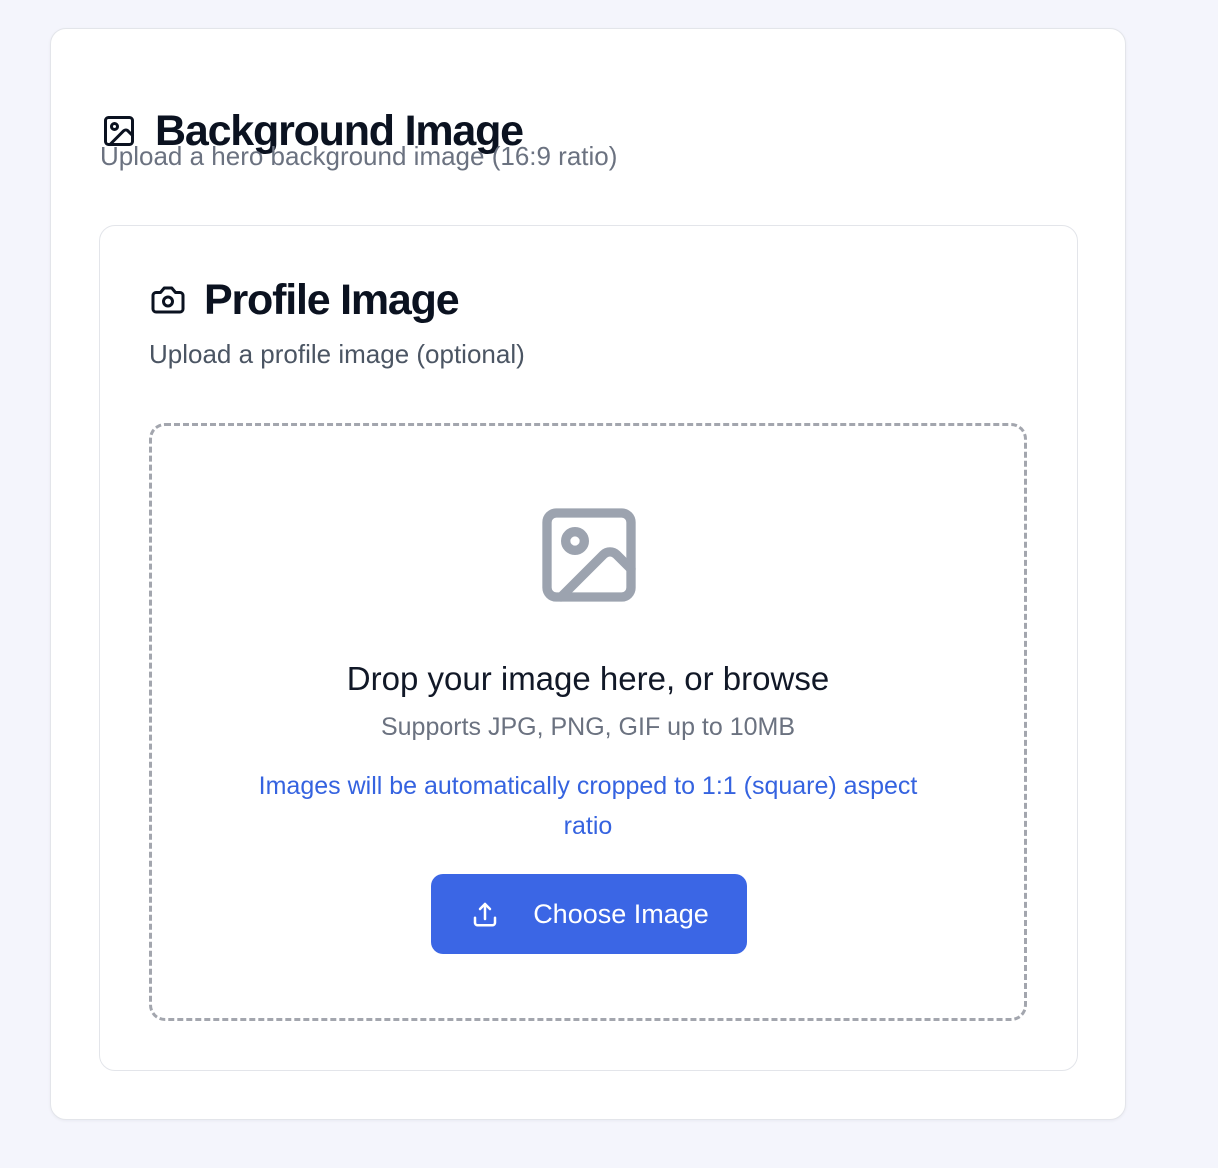 The height and width of the screenshot is (1168, 1218). Describe the element at coordinates (588, 727) in the screenshot. I see `dropzone-support-text: Supports JPG, PNG, GIF up to 10MB` at that location.